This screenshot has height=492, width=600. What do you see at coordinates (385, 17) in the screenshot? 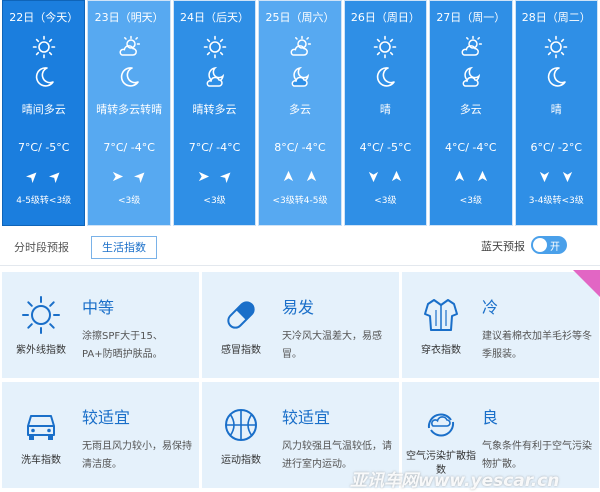
I see `day-date: 26日（周日）` at bounding box center [385, 17].